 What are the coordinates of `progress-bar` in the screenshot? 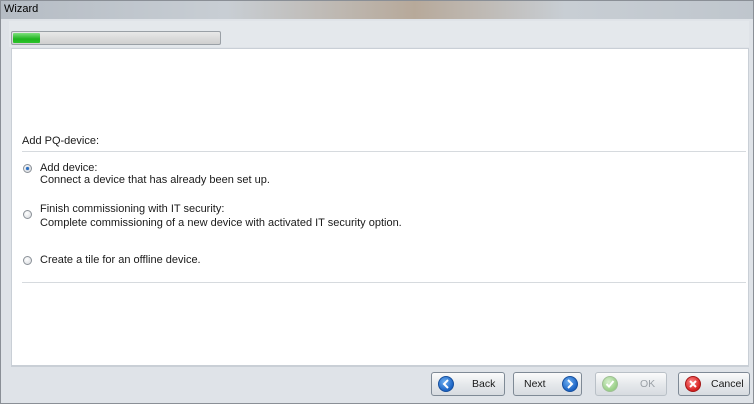 It's located at (116, 38).